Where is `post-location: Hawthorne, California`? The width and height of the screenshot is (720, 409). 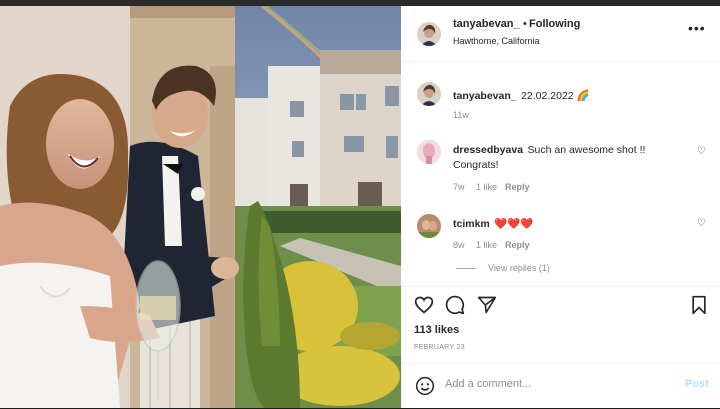 post-location: Hawthorne, California is located at coordinates (496, 41).